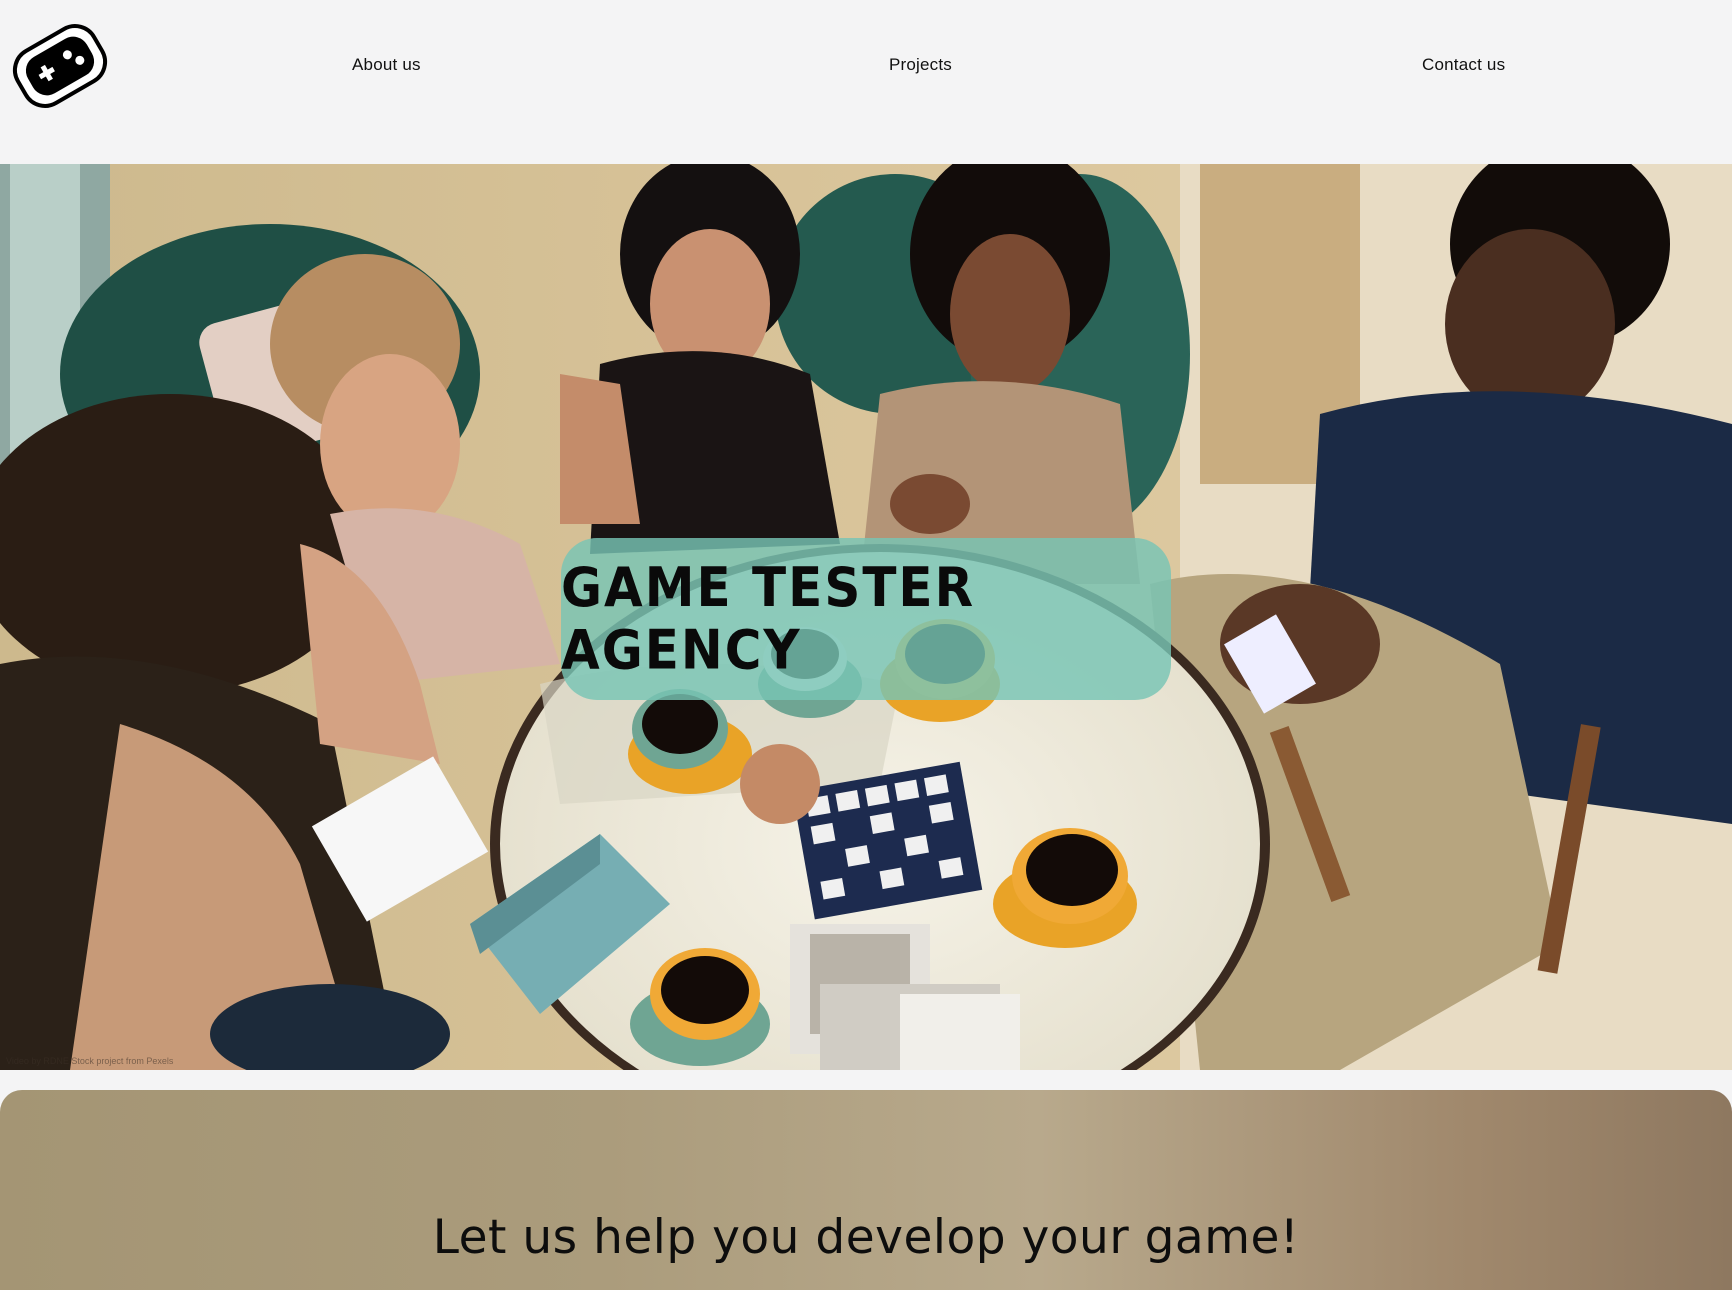 This screenshot has height=1290, width=1732. What do you see at coordinates (866, 82) in the screenshot?
I see `site-header: About us Projects Contact us` at bounding box center [866, 82].